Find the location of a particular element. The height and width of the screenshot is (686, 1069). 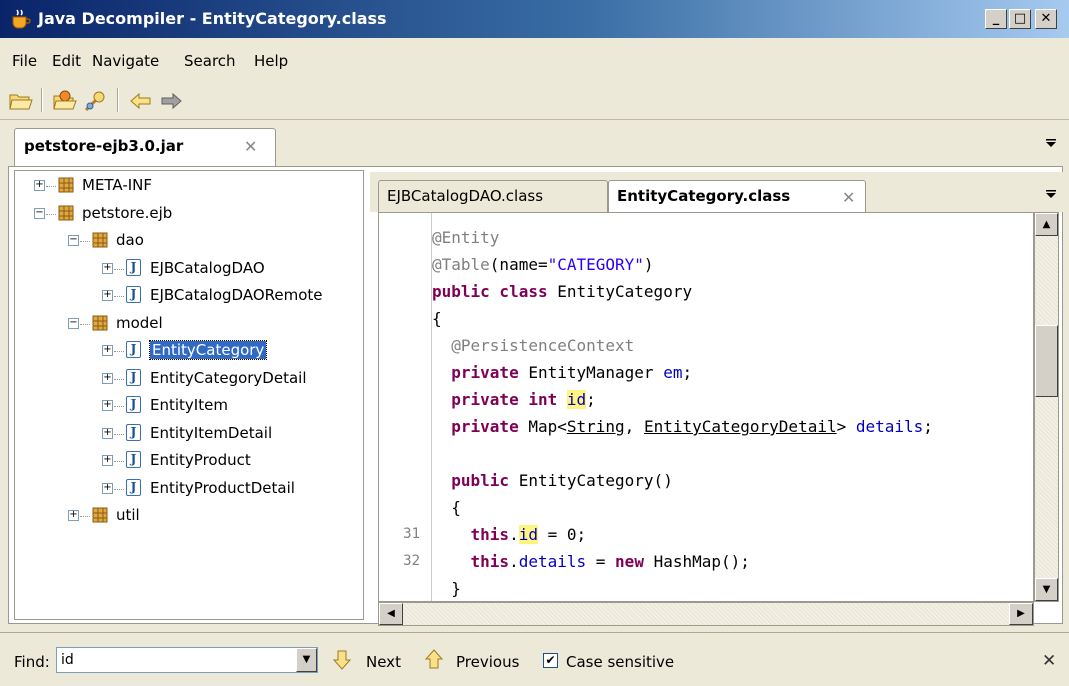

horizontal-scrollbar is located at coordinates (706, 614).